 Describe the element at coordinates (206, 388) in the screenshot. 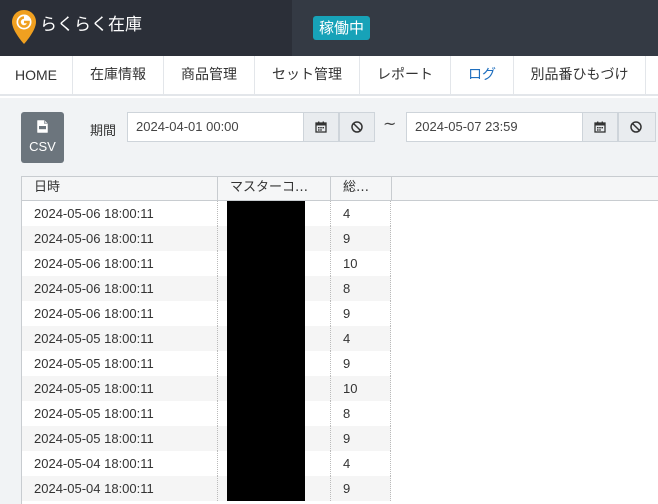

I see `table-row: 2024-05-05 18:00:11 10` at that location.